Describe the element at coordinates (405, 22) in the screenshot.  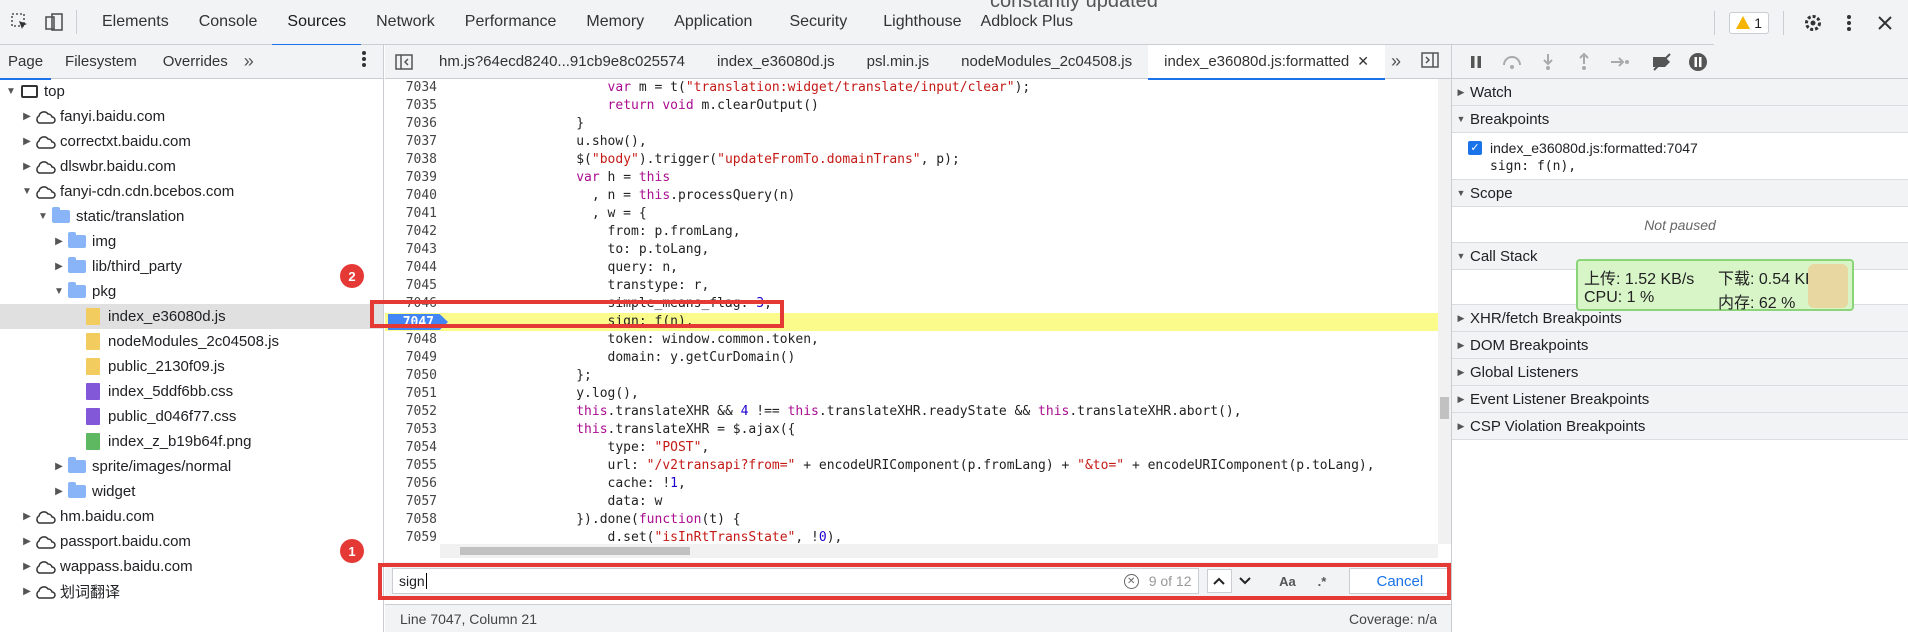
I see `tab-network: Network` at that location.